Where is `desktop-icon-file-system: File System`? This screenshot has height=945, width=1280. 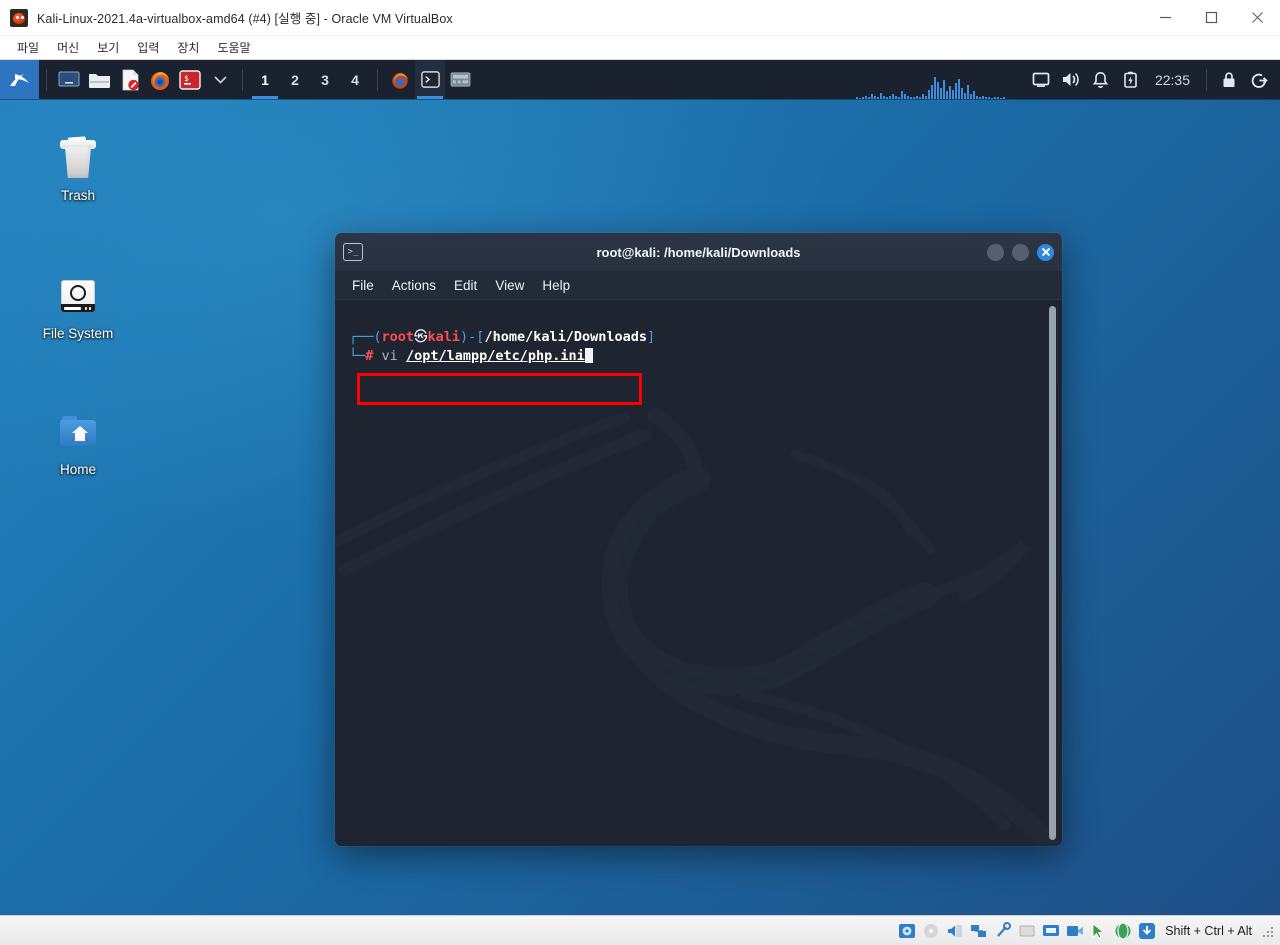
desktop-icon-file-system: File System is located at coordinates (78, 306).